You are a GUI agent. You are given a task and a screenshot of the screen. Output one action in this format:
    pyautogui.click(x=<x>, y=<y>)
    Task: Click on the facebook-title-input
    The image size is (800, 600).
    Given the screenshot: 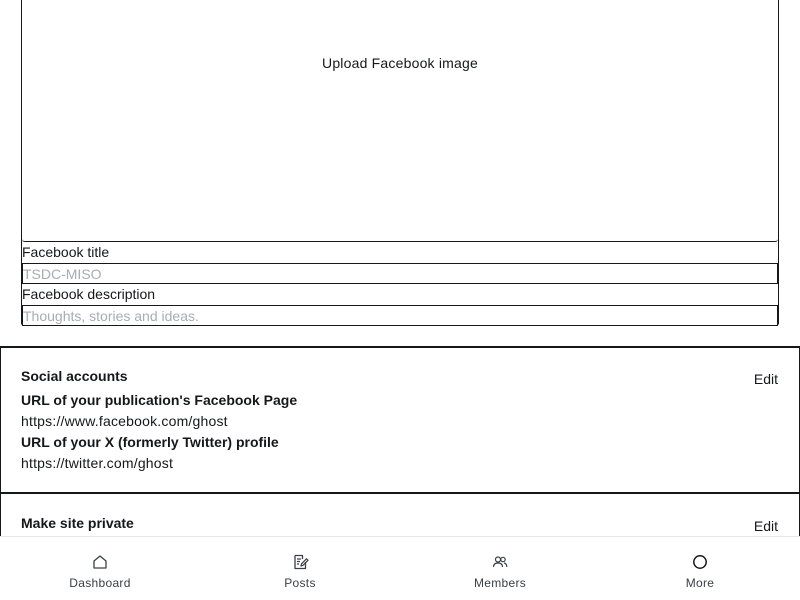 What is the action you would take?
    pyautogui.click(x=400, y=273)
    